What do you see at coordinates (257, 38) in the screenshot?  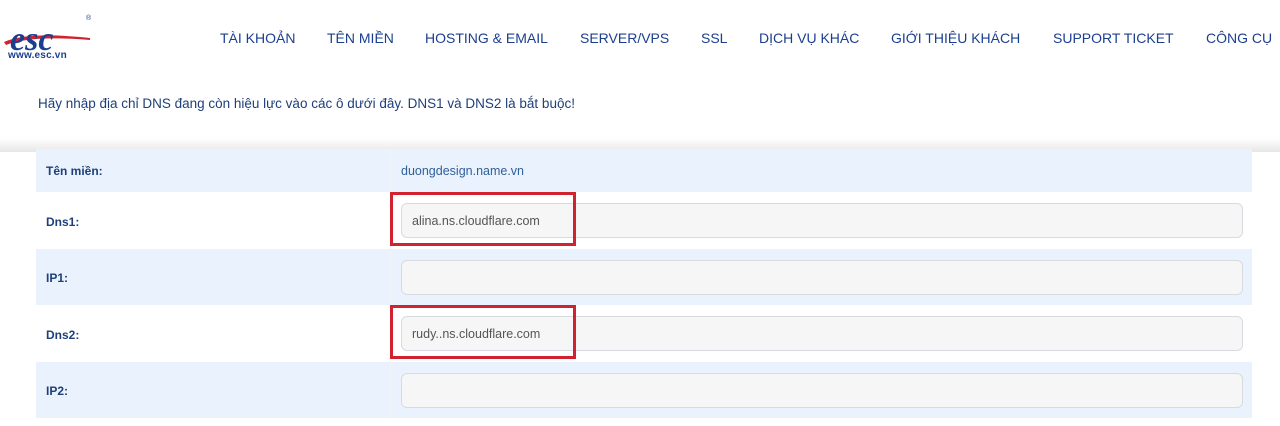 I see `nav-tai-khoan: TÀI KHOẢN` at bounding box center [257, 38].